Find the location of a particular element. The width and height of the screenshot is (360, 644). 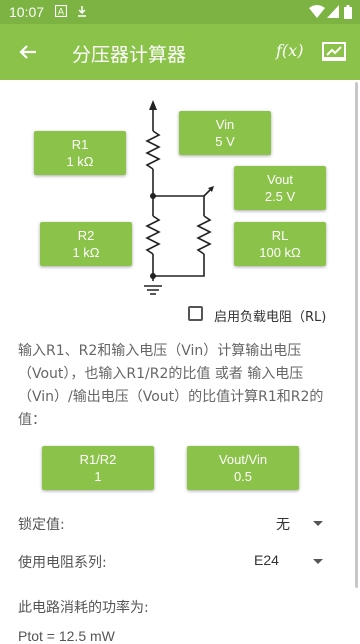

r1-label: R1 is located at coordinates (80, 144).